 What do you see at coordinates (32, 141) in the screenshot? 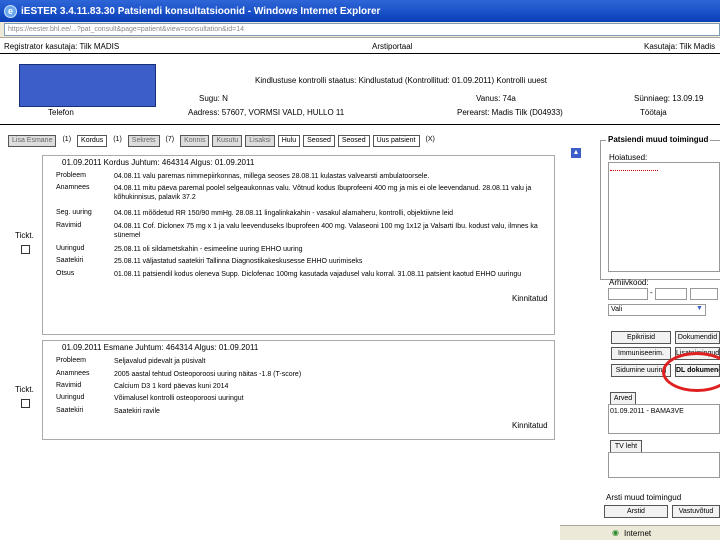
I see `tab-lisa-esmane: Lisa Esmane` at bounding box center [32, 141].